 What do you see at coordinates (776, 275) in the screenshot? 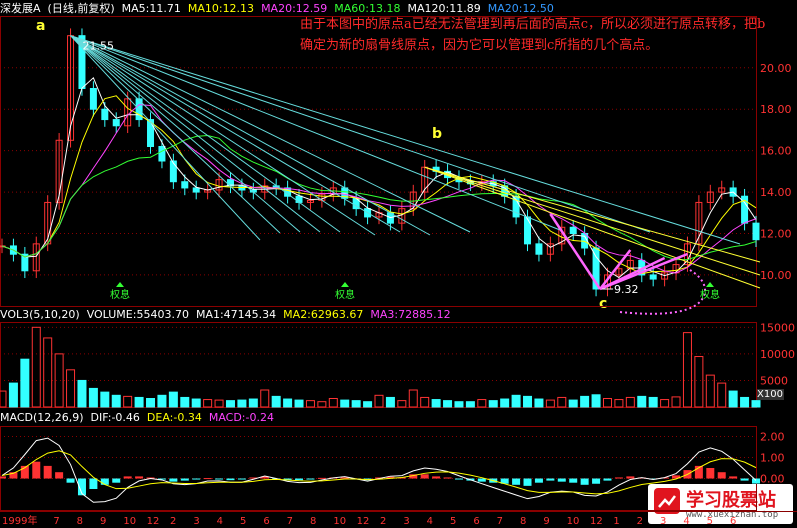
I see `price-tick-label: 10.00` at bounding box center [776, 275].